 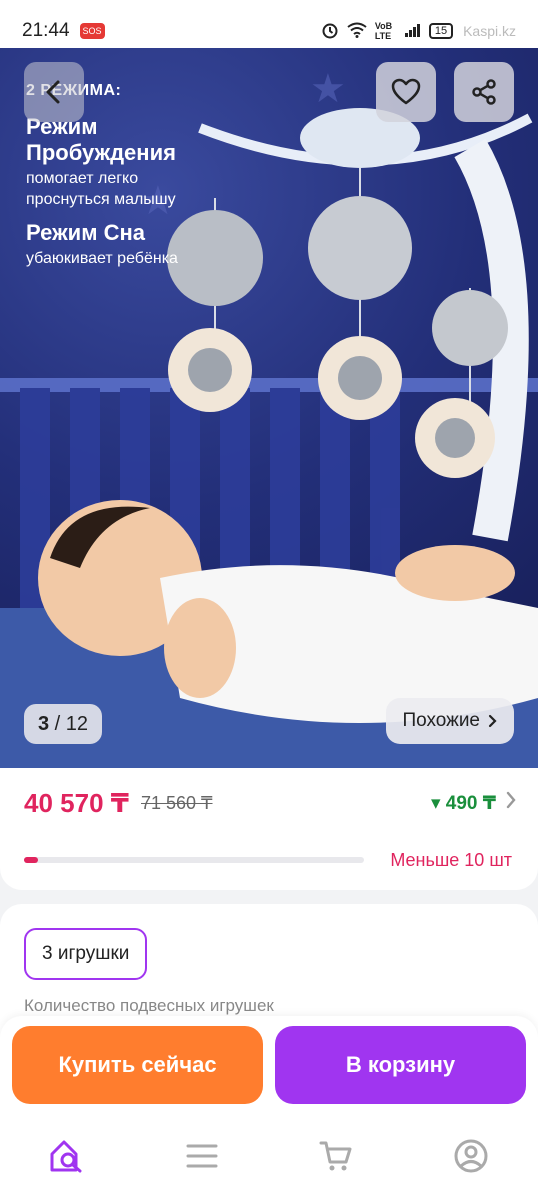 I want to click on image-counter-total: 12, so click(x=77, y=723).